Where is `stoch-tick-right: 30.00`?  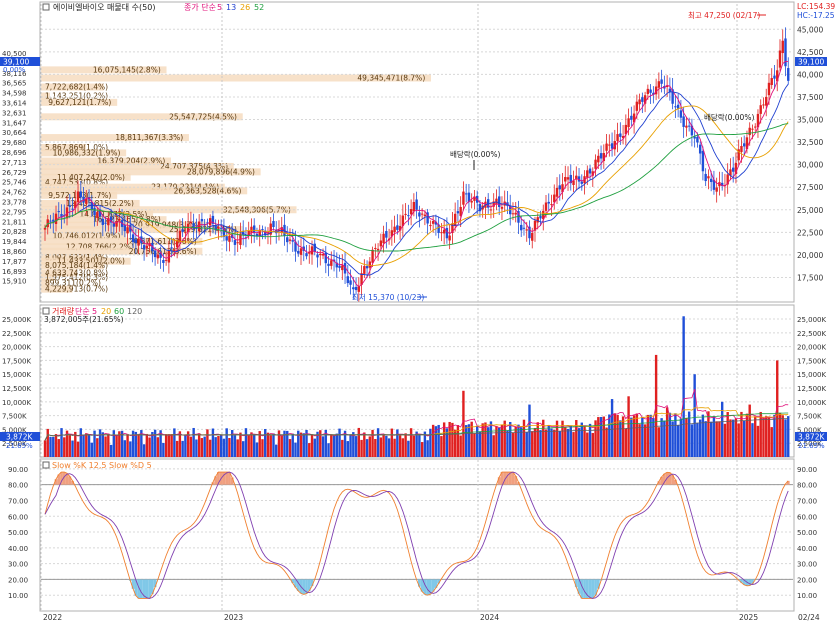 stoch-tick-right: 30.00 is located at coordinates (807, 565).